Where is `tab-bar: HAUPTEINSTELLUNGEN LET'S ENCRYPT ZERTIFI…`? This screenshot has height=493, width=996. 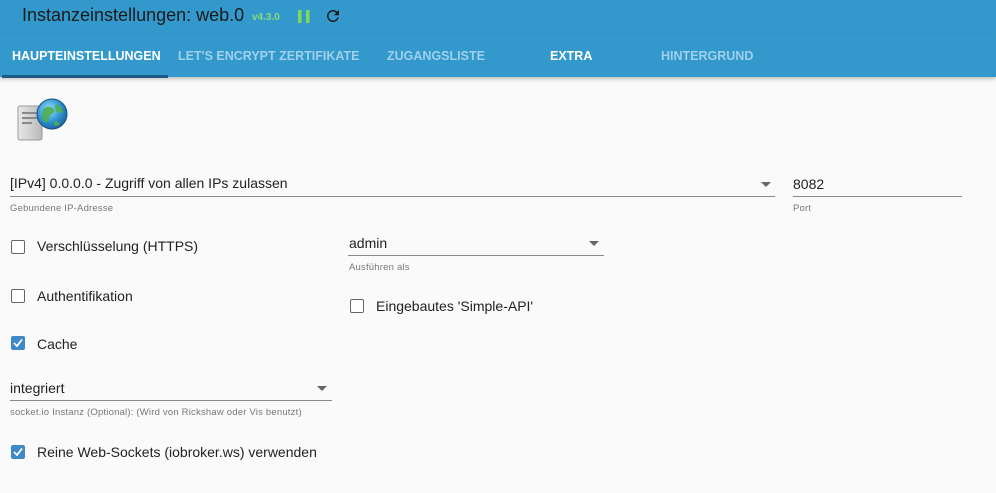
tab-bar: HAUPTEINSTELLUNGEN LET'S ENCRYPT ZERTIFI… is located at coordinates (498, 56).